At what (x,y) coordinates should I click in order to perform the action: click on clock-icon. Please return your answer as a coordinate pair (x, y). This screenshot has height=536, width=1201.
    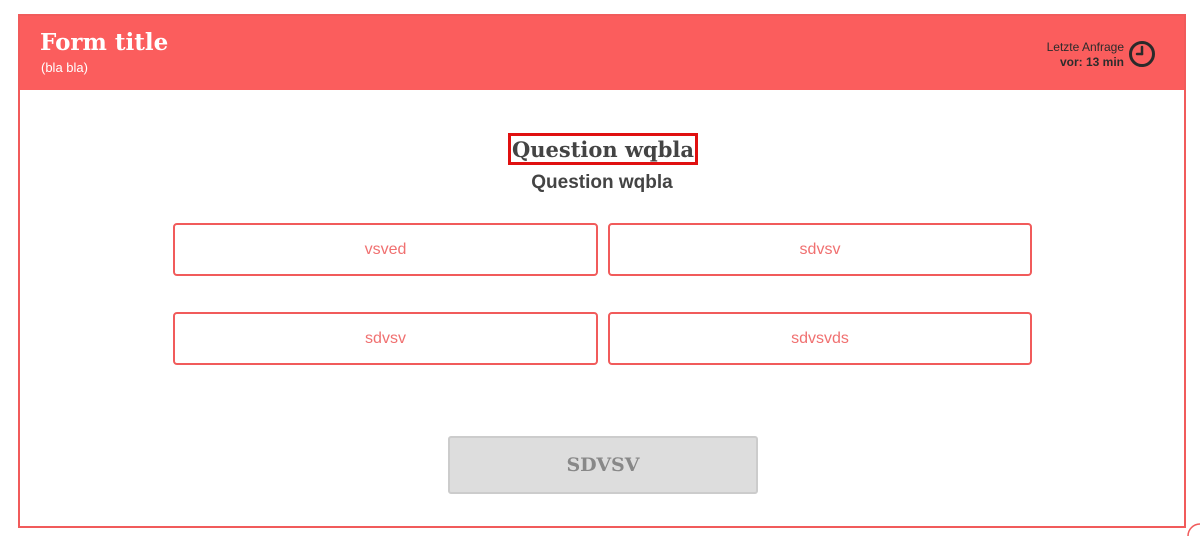
    Looking at the image, I should click on (1142, 54).